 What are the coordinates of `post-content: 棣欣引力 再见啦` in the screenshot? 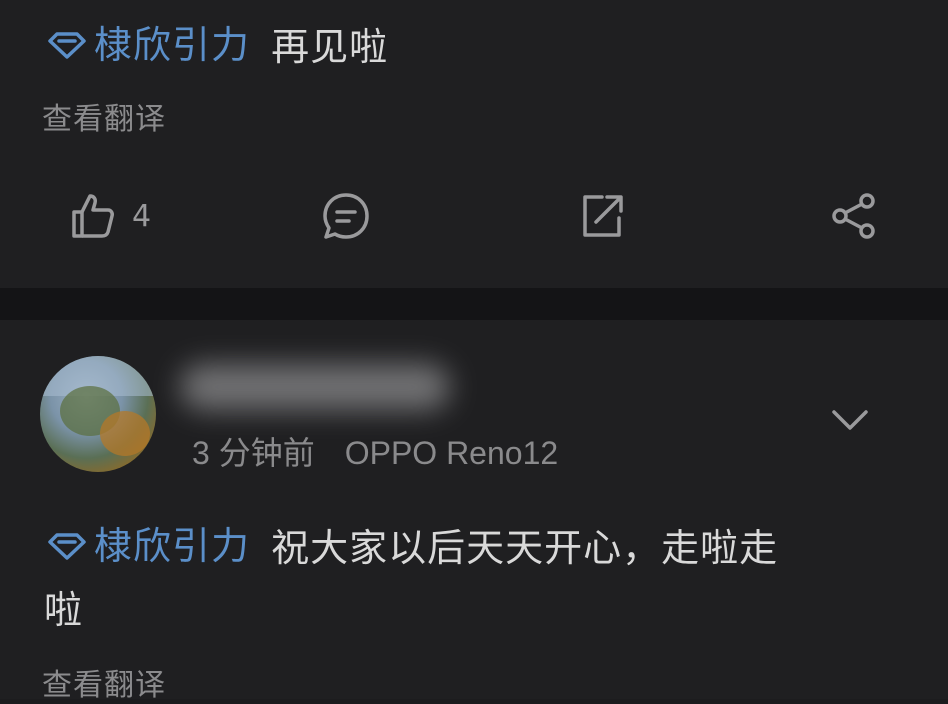 It's located at (476, 46).